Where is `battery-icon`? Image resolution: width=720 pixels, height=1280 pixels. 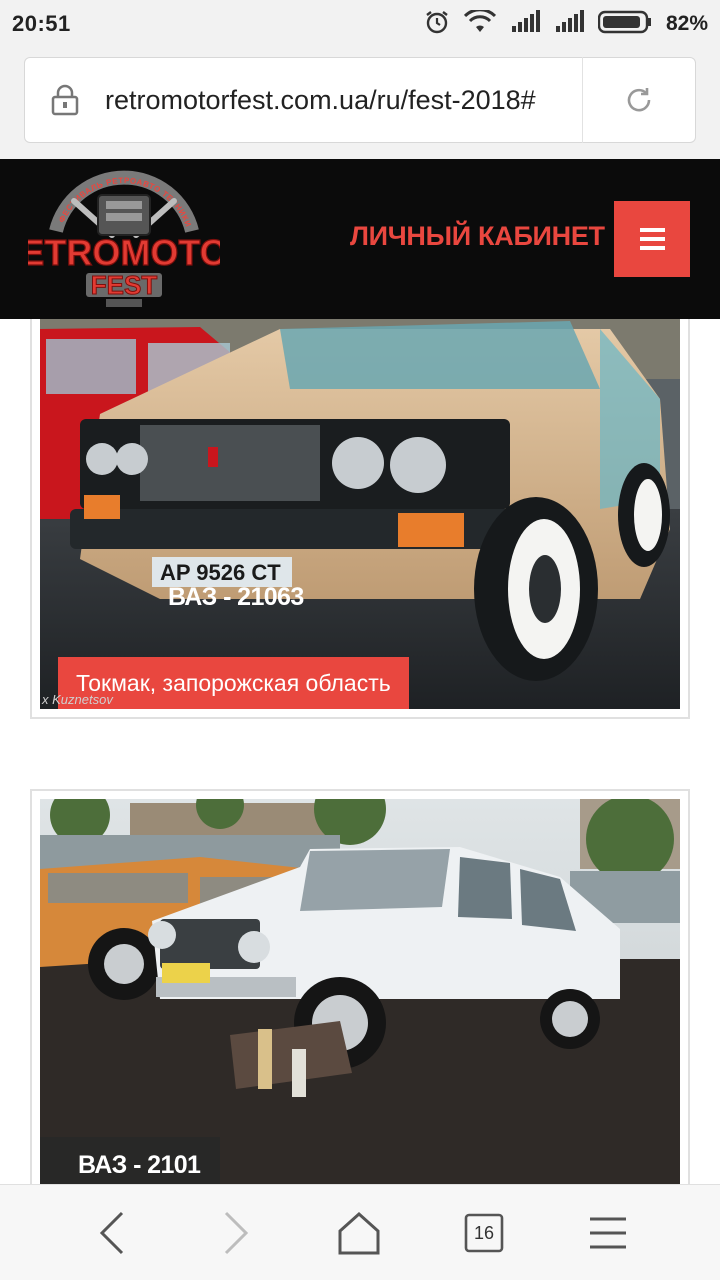
battery-icon is located at coordinates (624, 24).